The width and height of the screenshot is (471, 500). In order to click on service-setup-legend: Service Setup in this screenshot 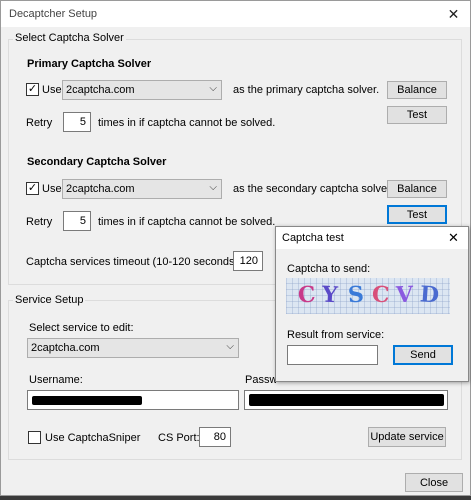, I will do `click(49, 300)`.